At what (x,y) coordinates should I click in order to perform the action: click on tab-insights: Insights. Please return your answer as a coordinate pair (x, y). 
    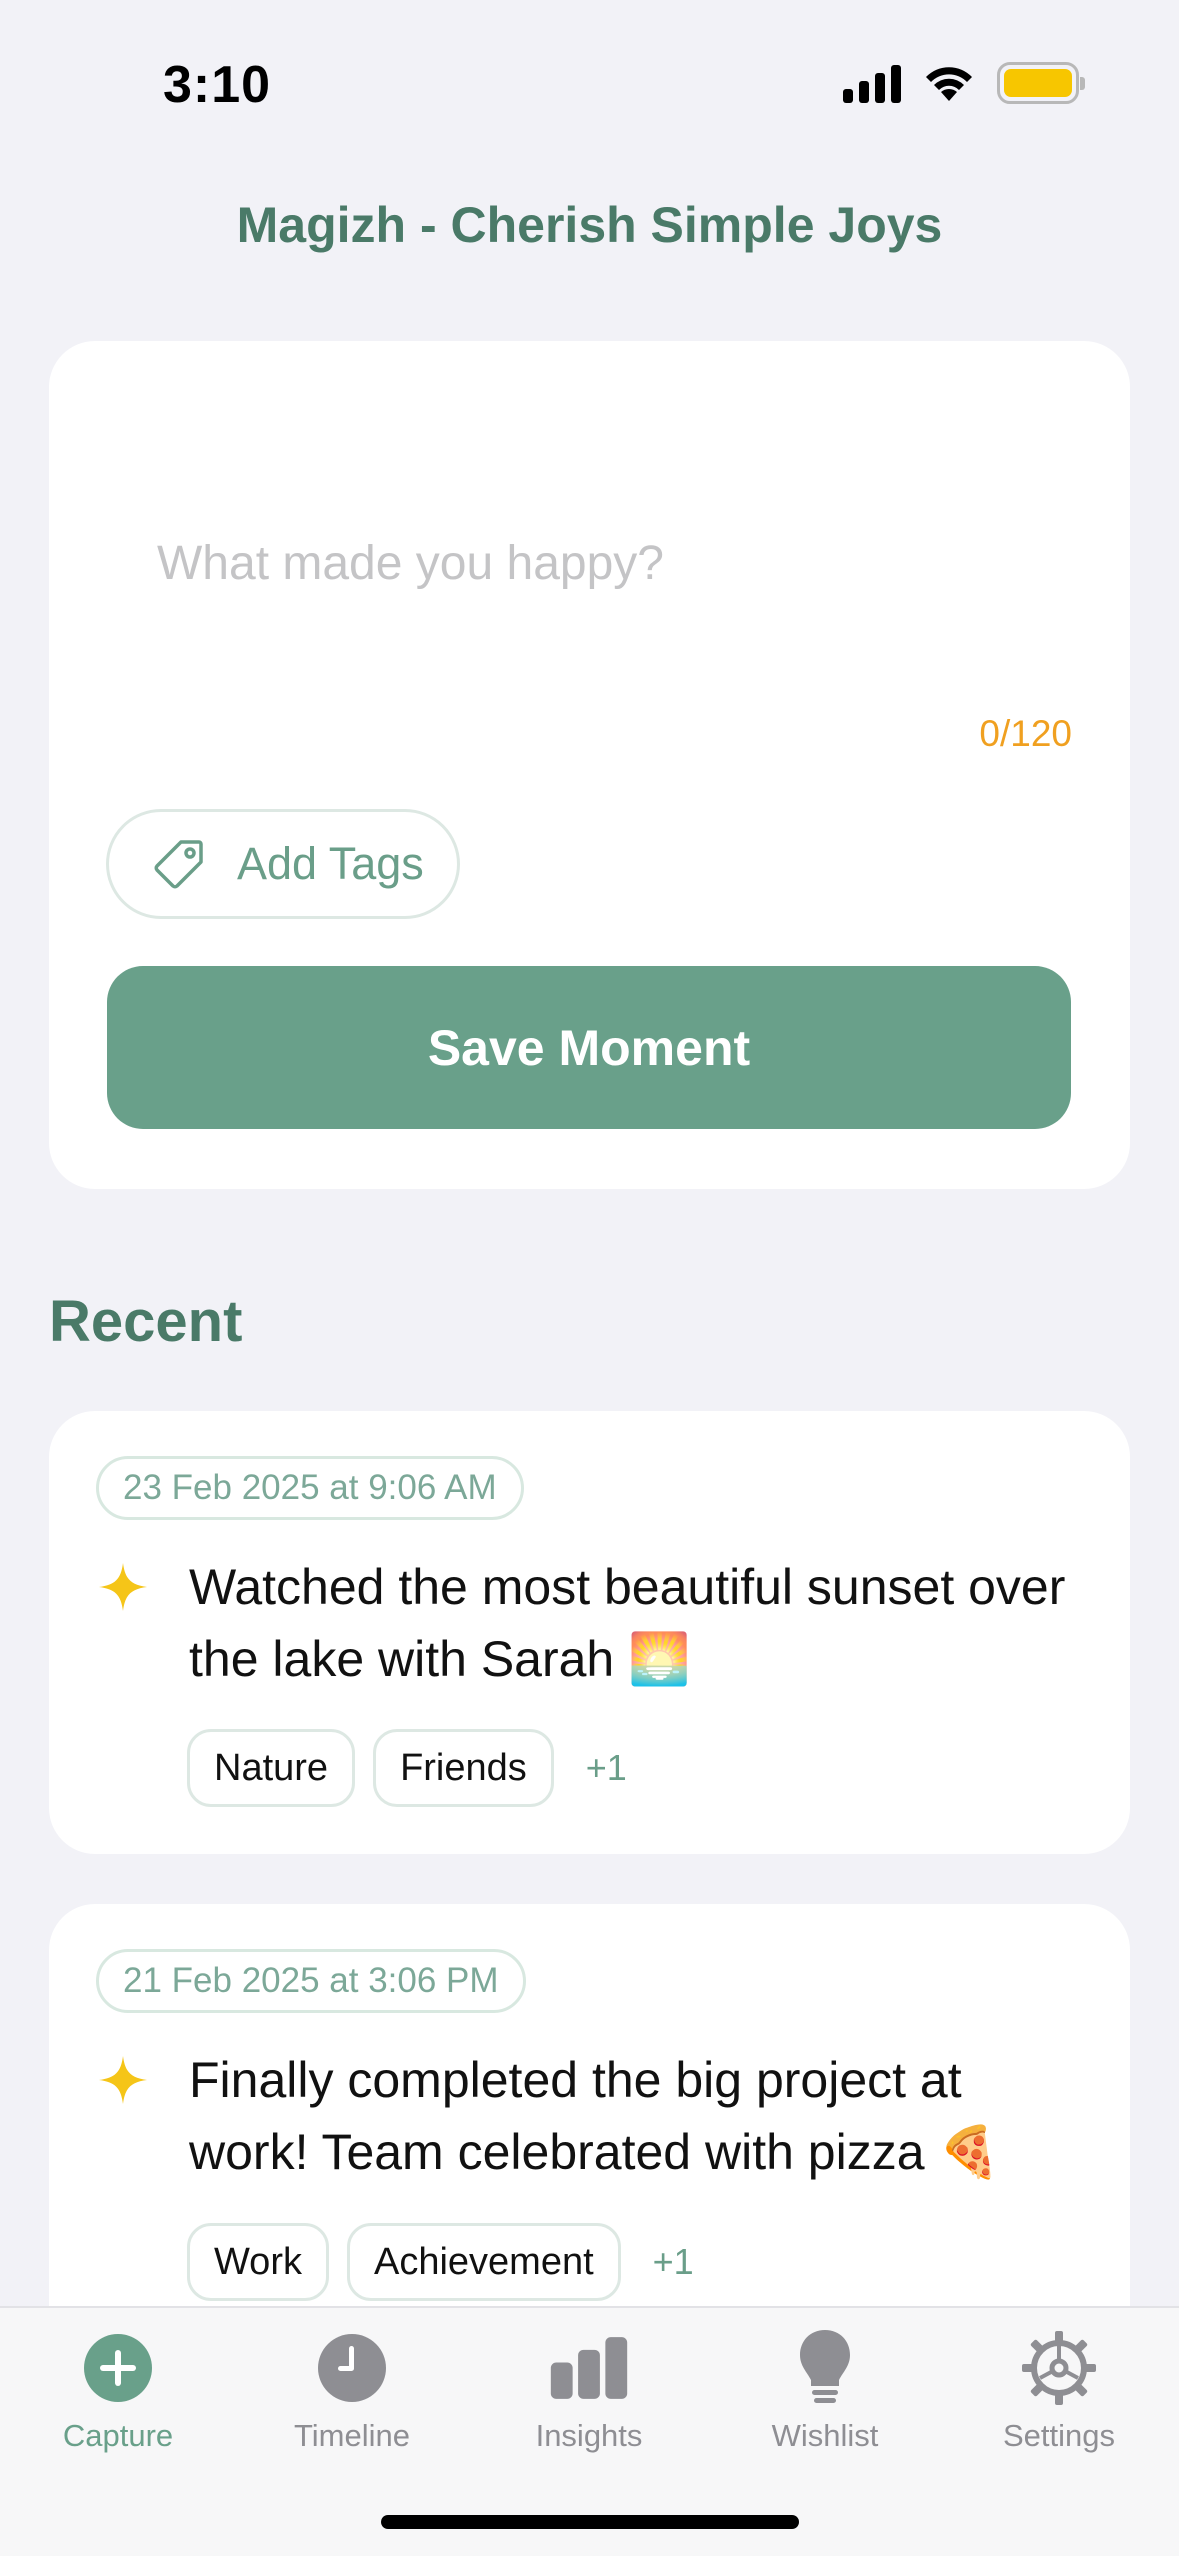
    Looking at the image, I should click on (589, 2391).